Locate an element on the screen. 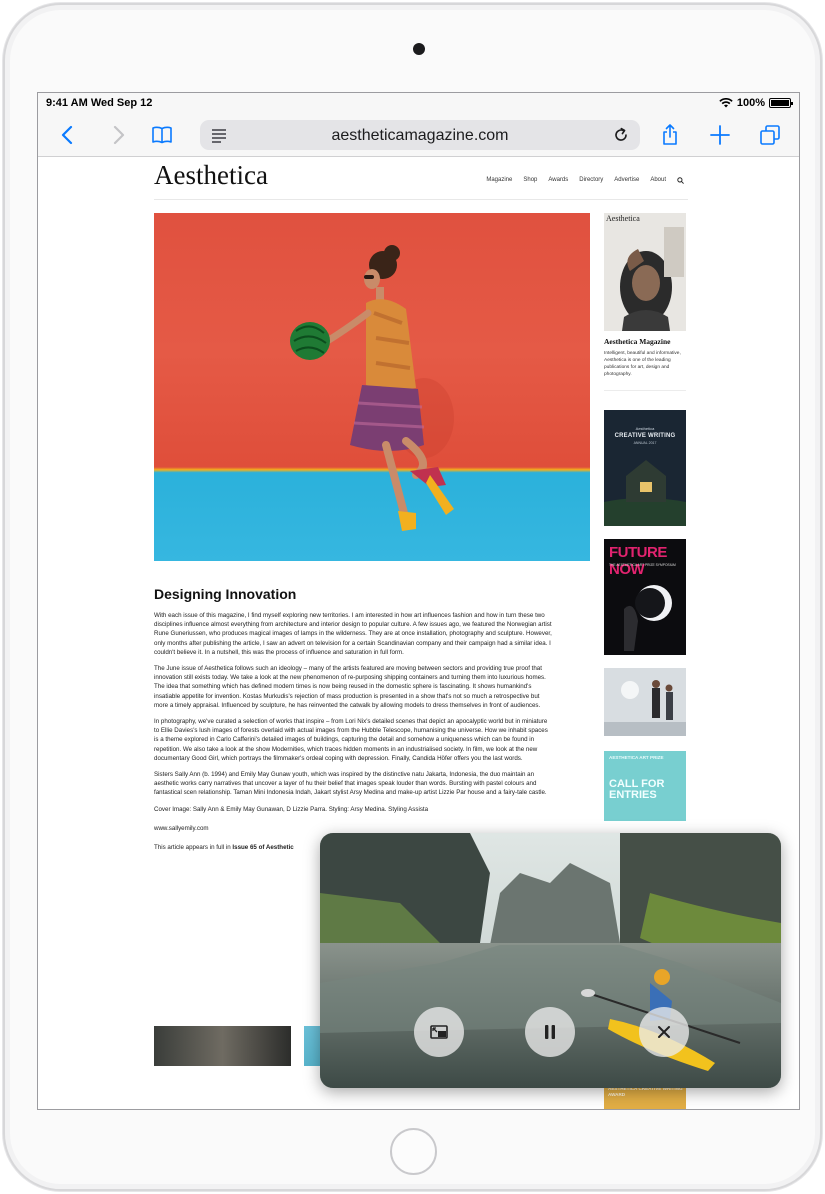 The width and height of the screenshot is (825, 1194). nav-directory: Directory is located at coordinates (591, 180).